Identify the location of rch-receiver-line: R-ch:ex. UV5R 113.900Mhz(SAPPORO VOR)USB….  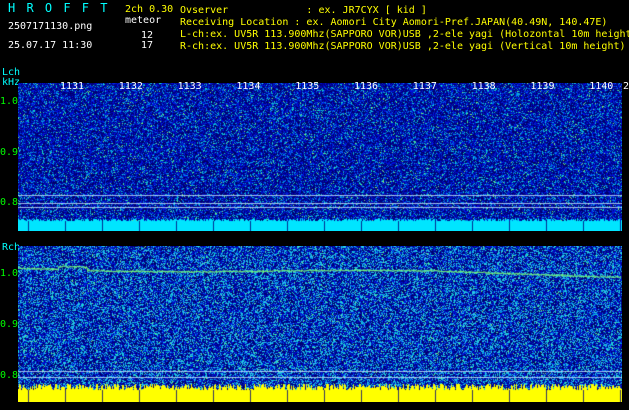
(403, 46).